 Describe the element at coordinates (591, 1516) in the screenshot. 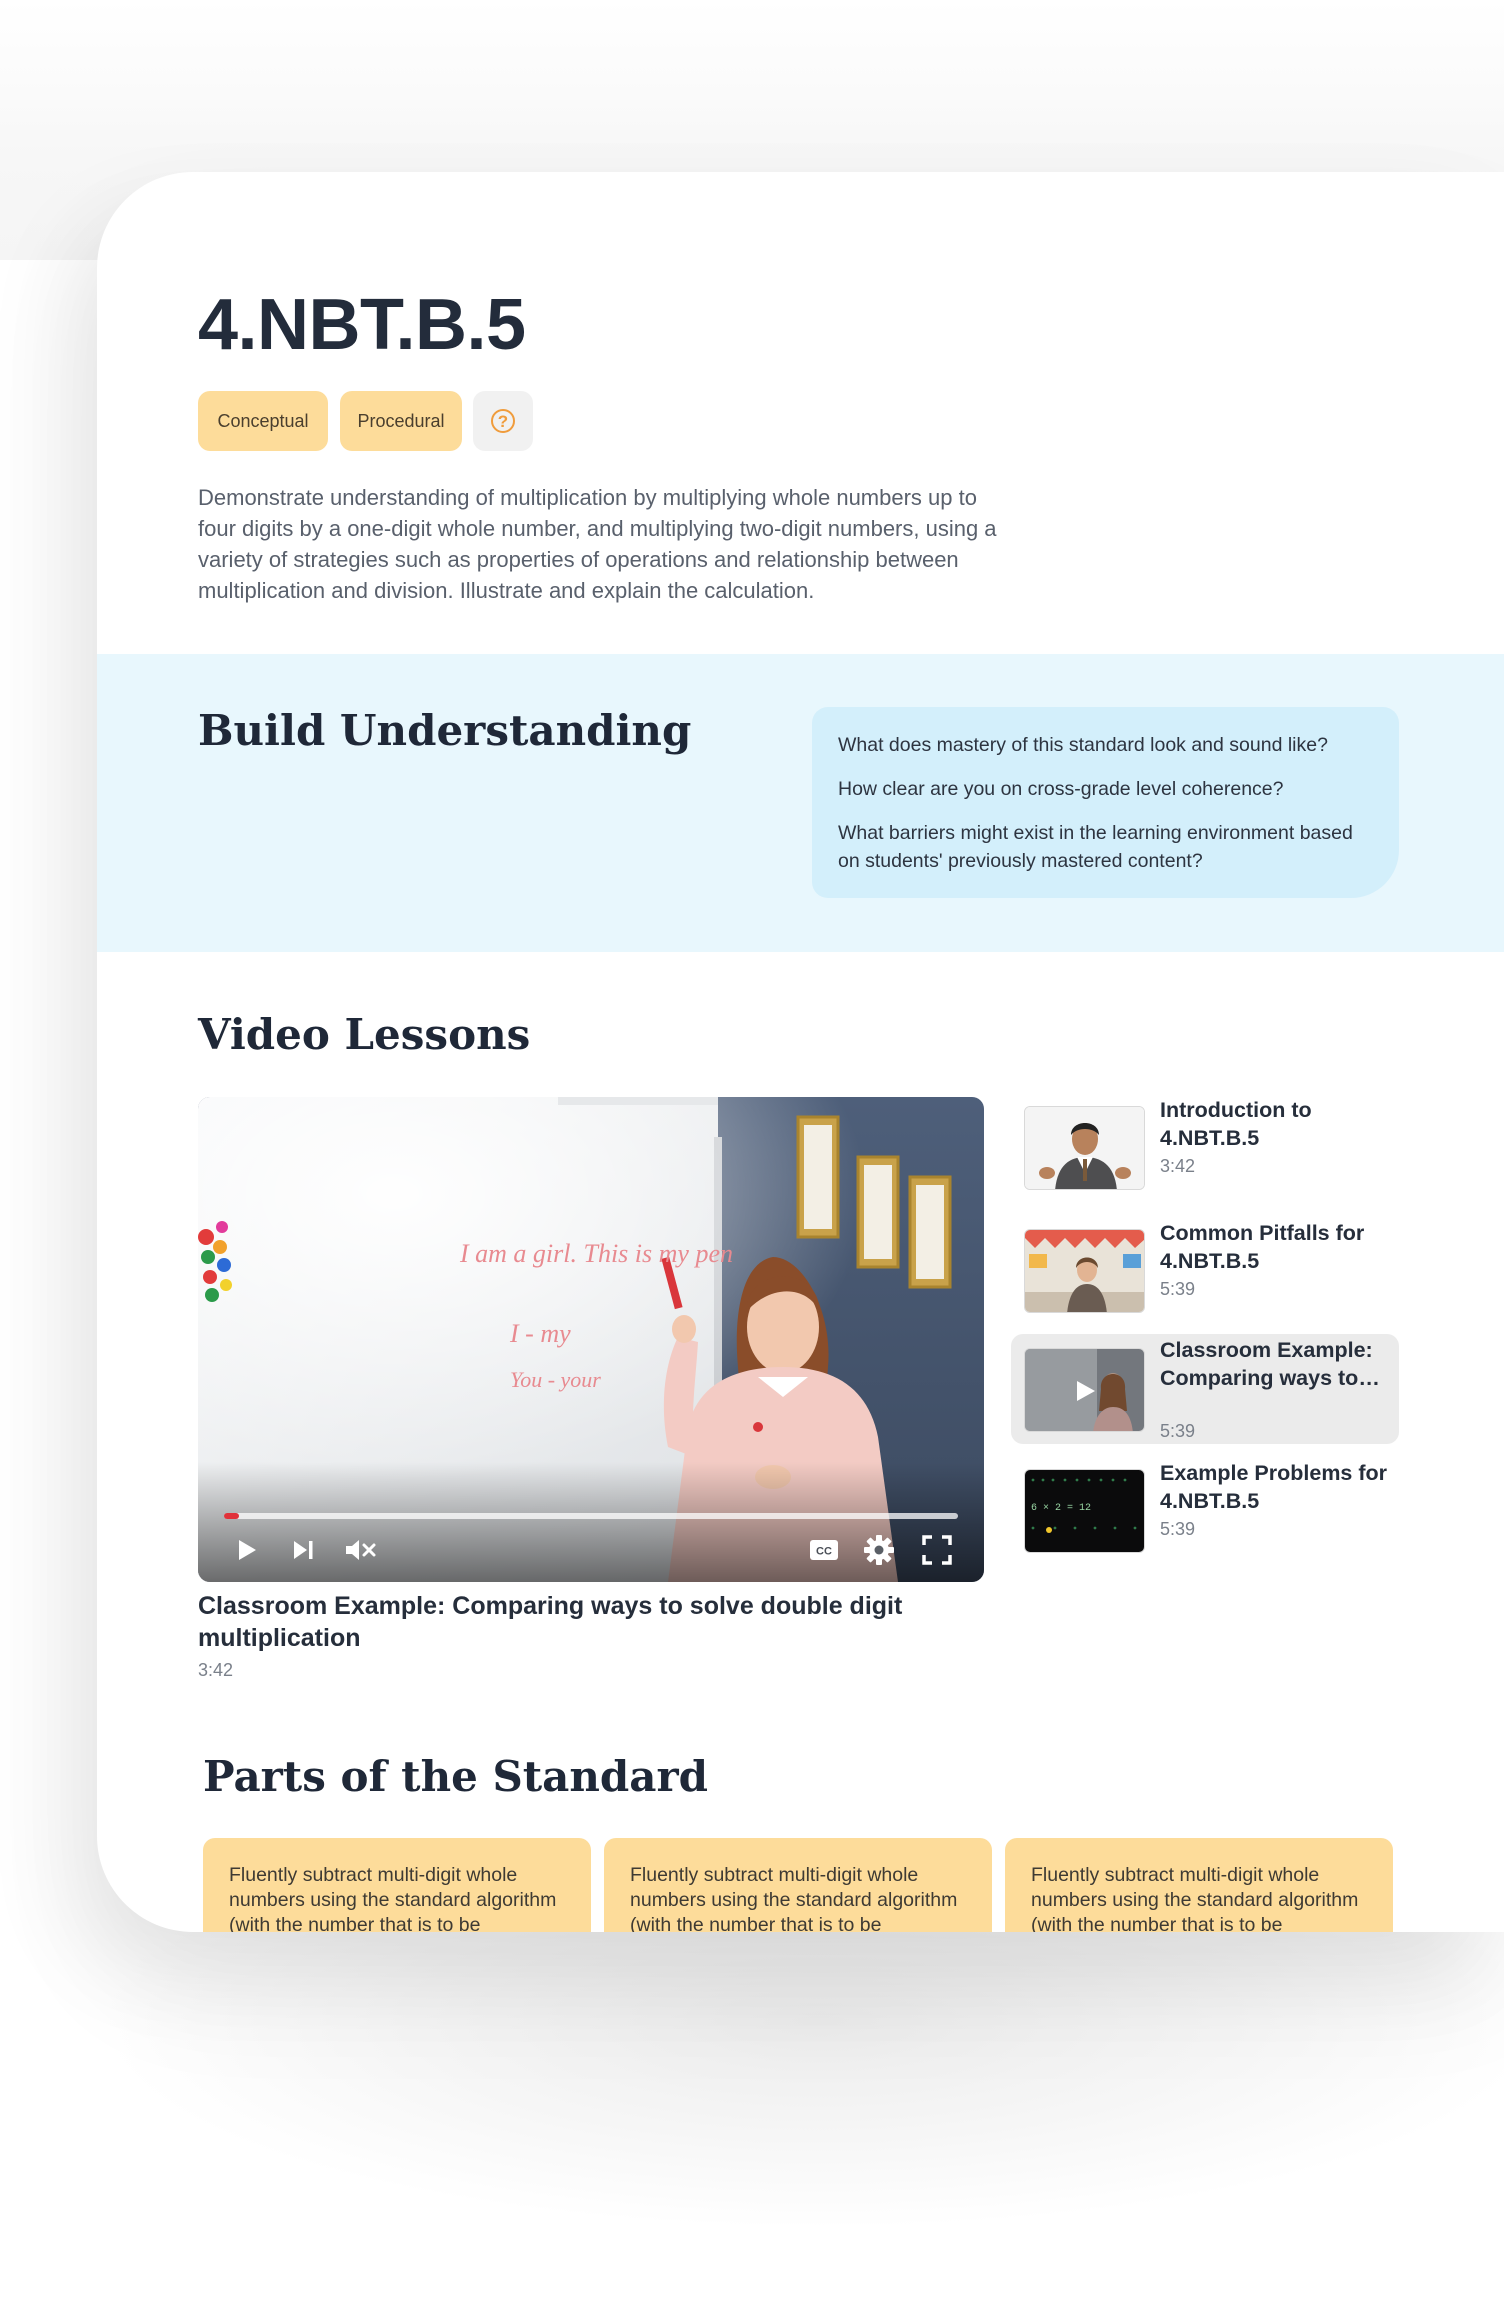

I see `progress-bar` at that location.